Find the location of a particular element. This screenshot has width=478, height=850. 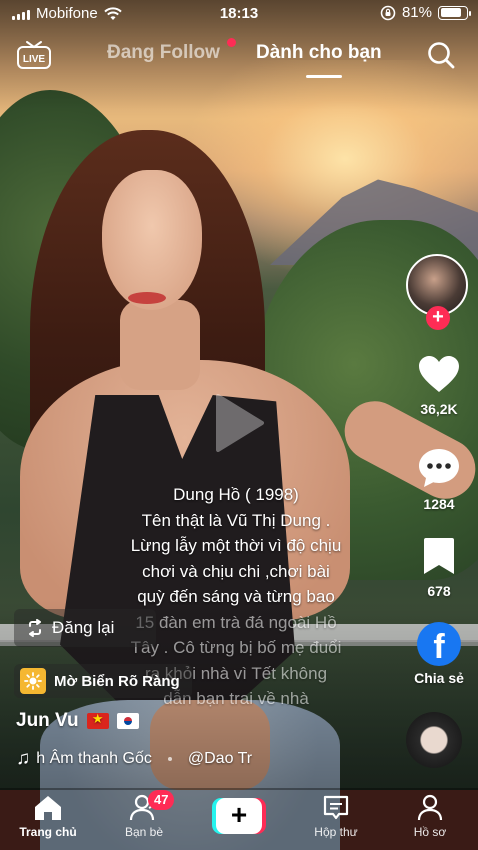

music-note-icon: ♫ is located at coordinates (23, 758).